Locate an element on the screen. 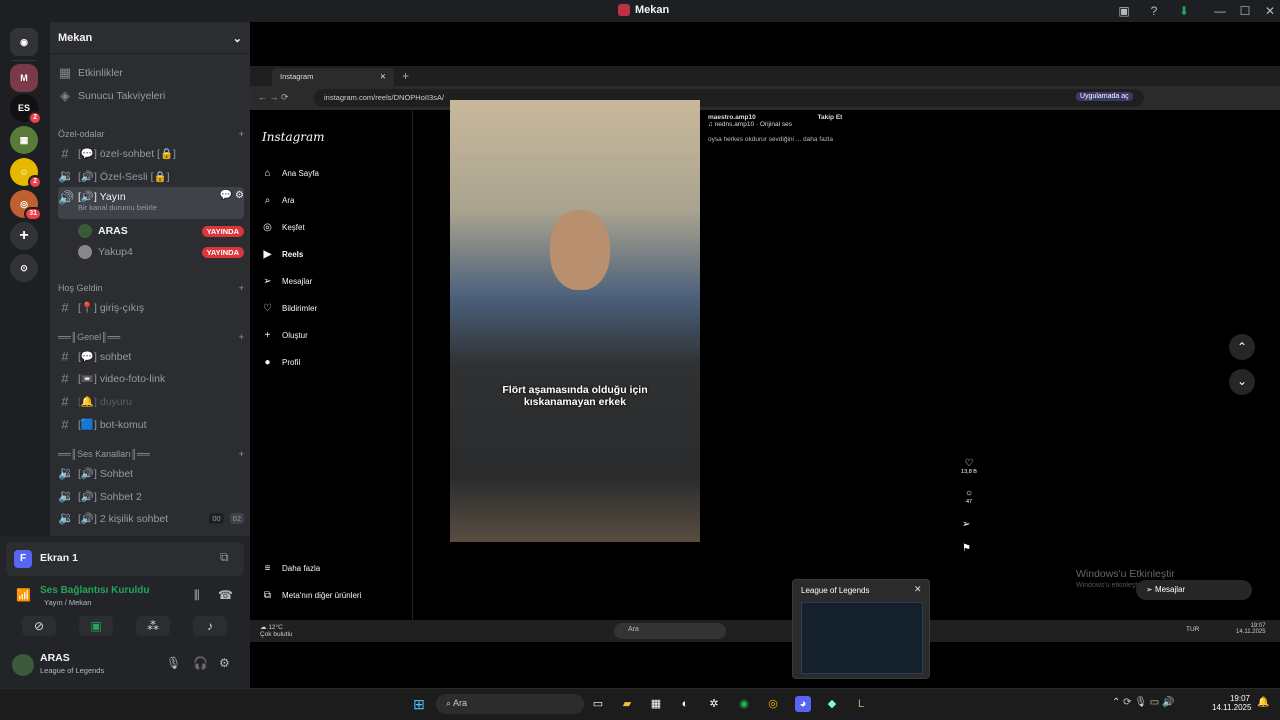  riot-client-icon: ◆ is located at coordinates (832, 704).